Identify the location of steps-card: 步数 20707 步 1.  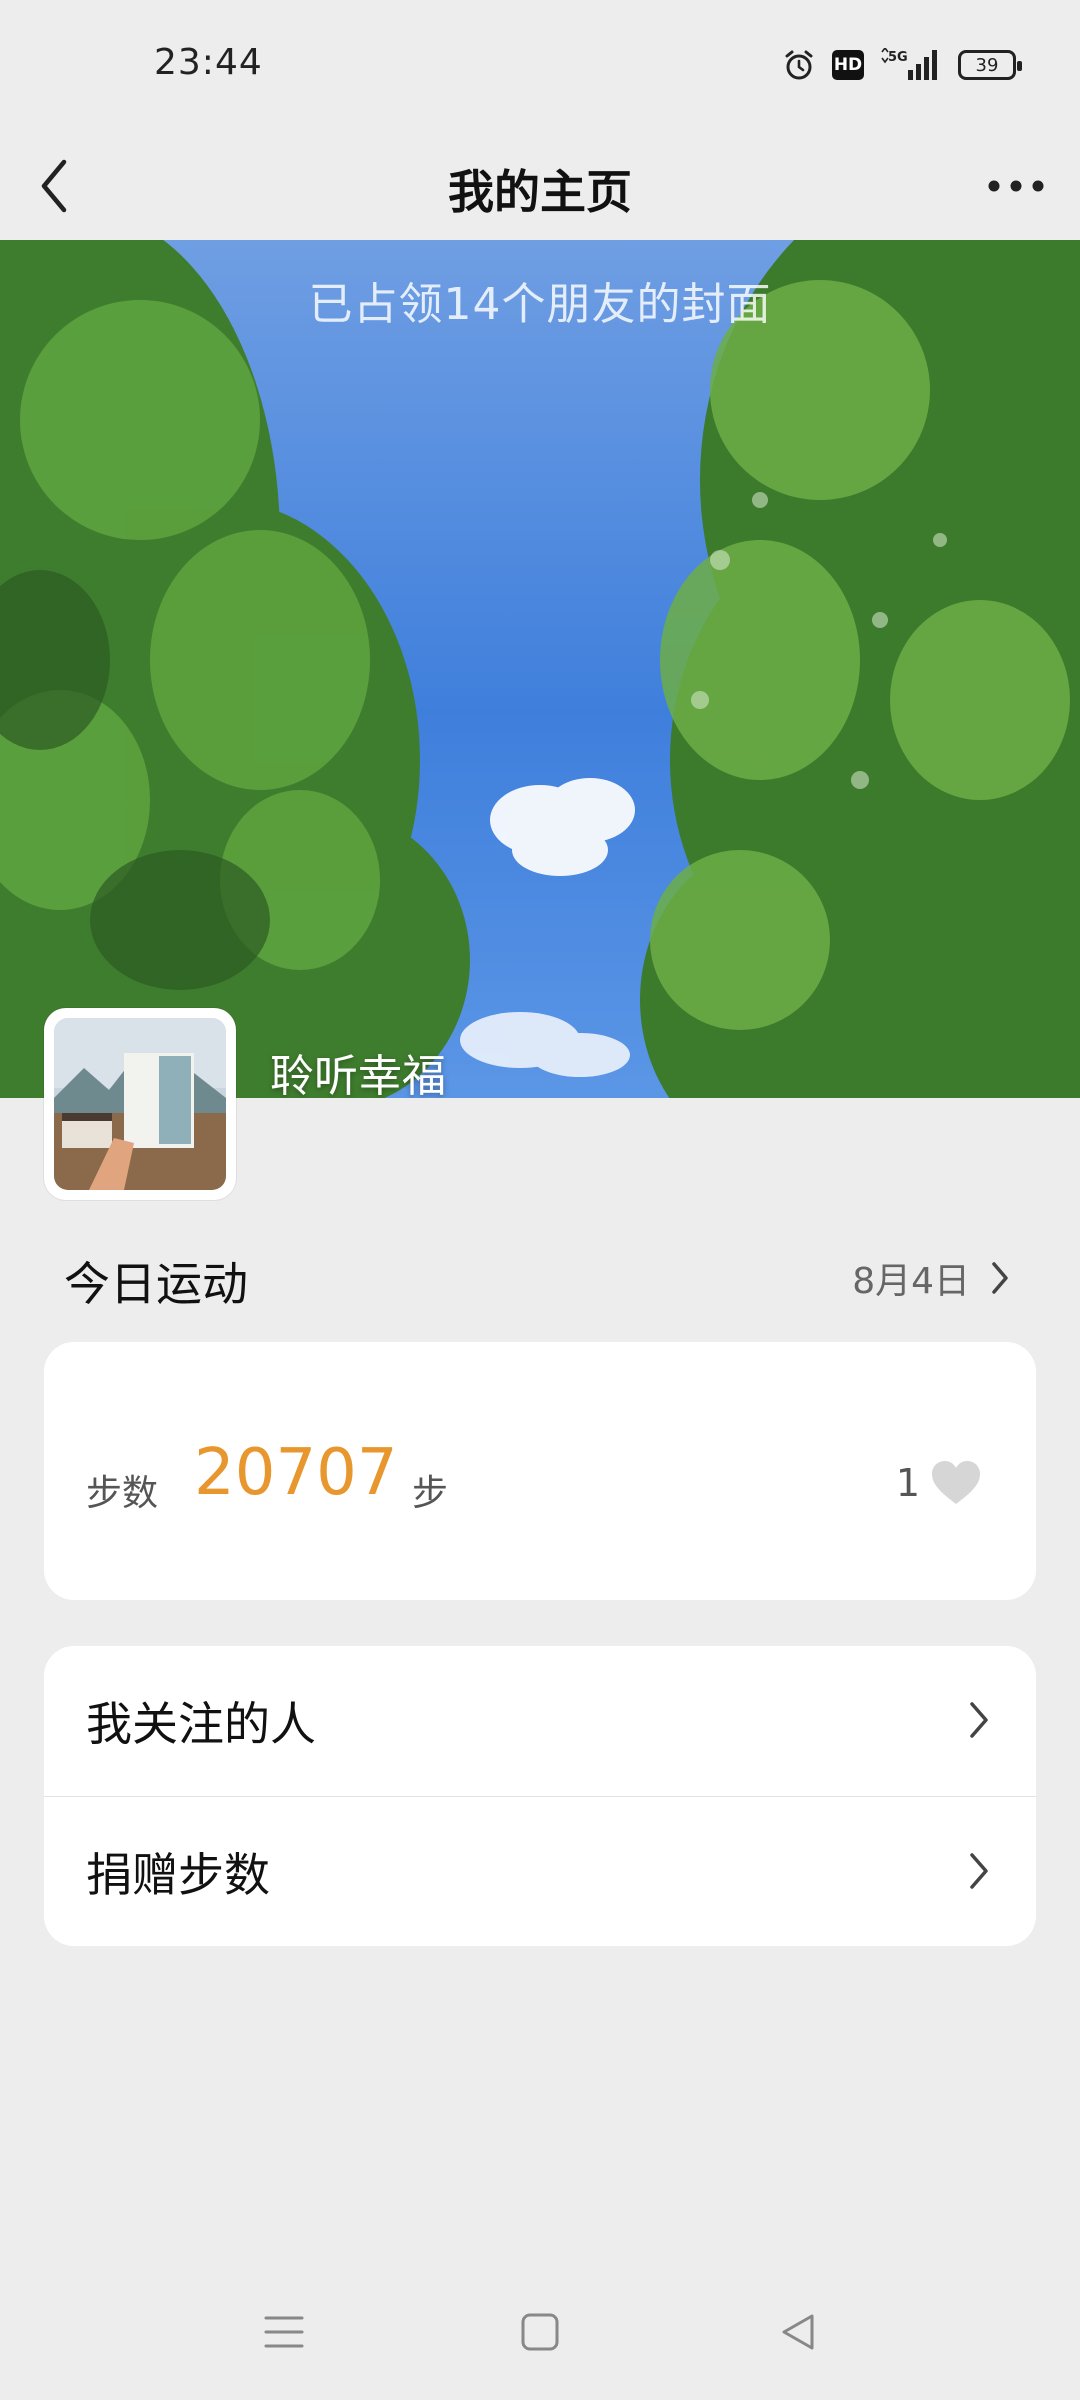
(540, 1471).